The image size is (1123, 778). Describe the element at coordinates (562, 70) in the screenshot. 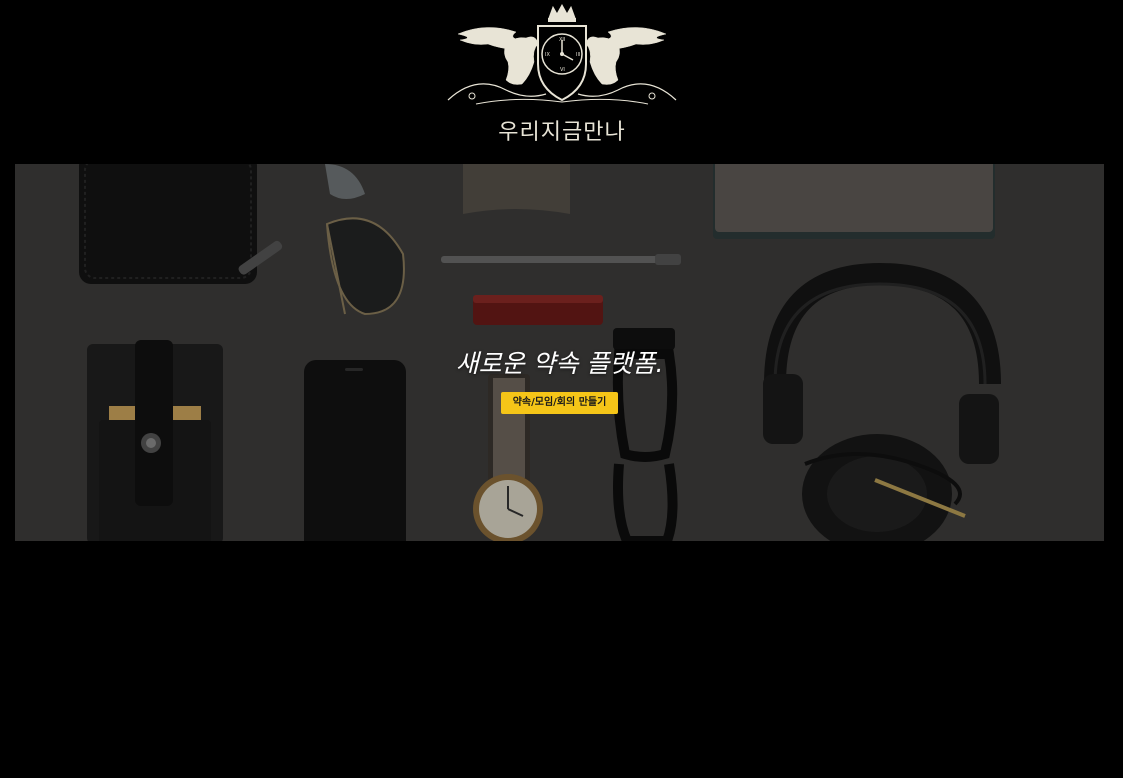

I see `svg-text: VI` at that location.